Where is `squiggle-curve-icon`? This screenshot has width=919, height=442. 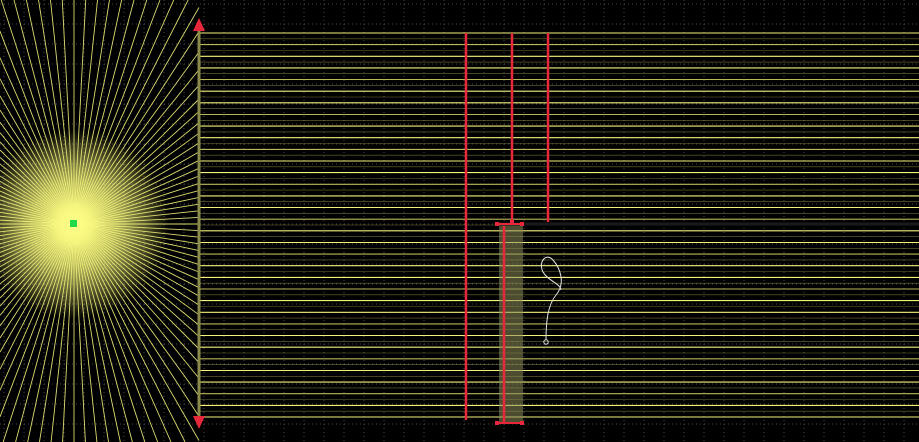 squiggle-curve-icon is located at coordinates (551, 298).